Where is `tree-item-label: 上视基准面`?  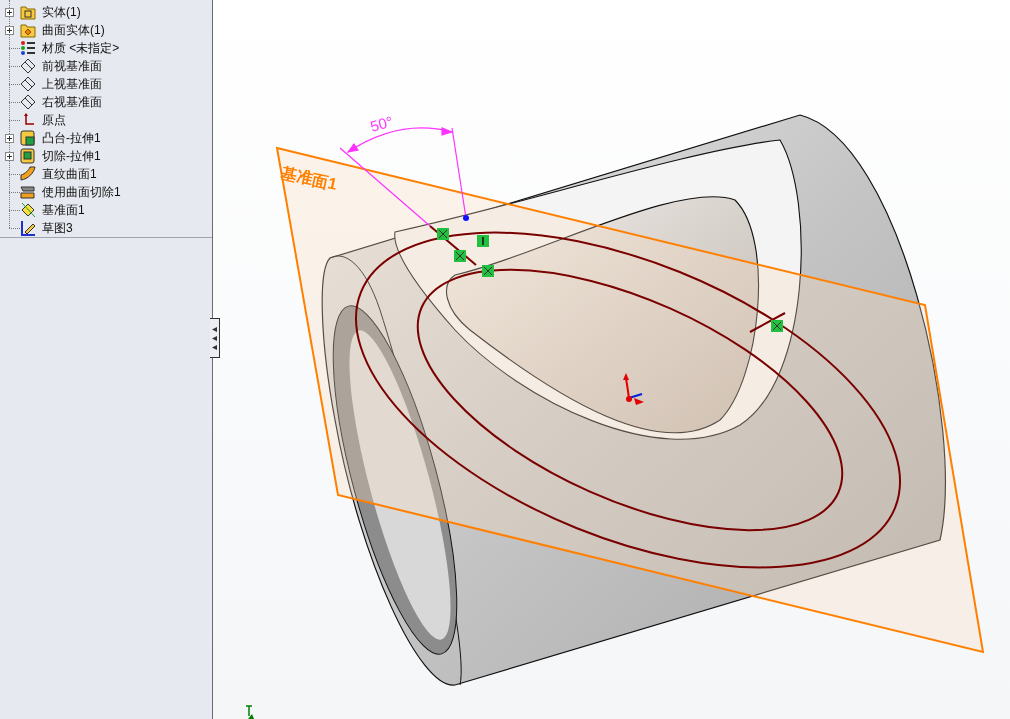
tree-item-label: 上视基准面 is located at coordinates (72, 84).